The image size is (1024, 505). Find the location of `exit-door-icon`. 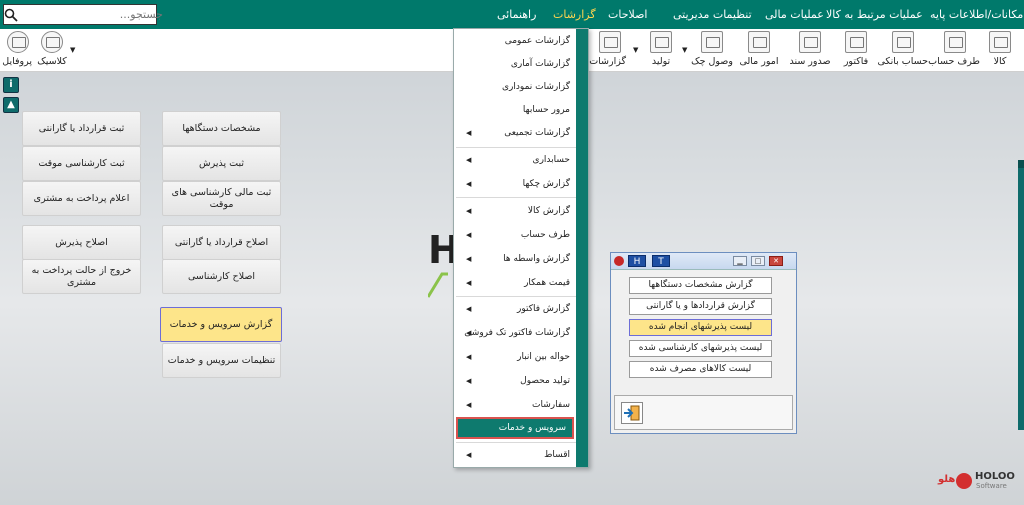

exit-door-icon is located at coordinates (632, 413).